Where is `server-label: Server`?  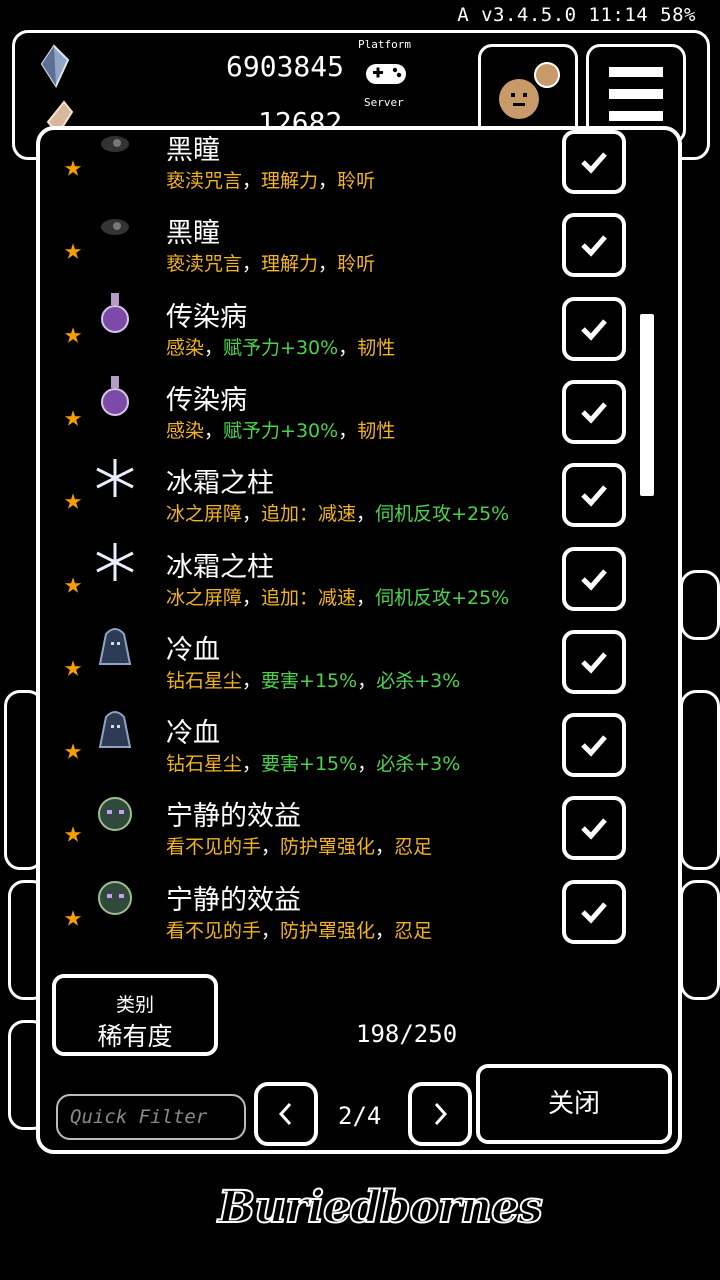 server-label: Server is located at coordinates (384, 102).